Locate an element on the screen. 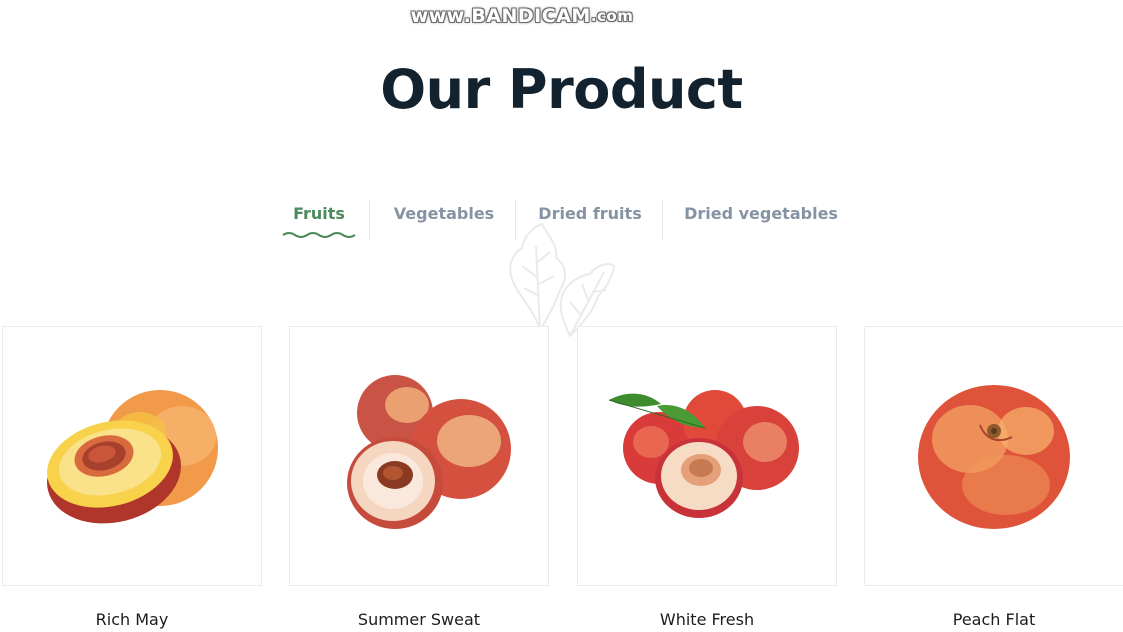 This screenshot has width=1123, height=632. page-title: Our Product is located at coordinates (561, 89).